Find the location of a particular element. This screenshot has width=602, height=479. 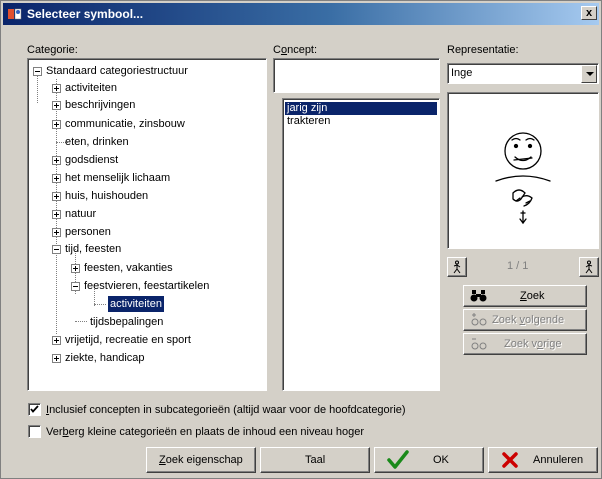

close-button: x is located at coordinates (589, 13).